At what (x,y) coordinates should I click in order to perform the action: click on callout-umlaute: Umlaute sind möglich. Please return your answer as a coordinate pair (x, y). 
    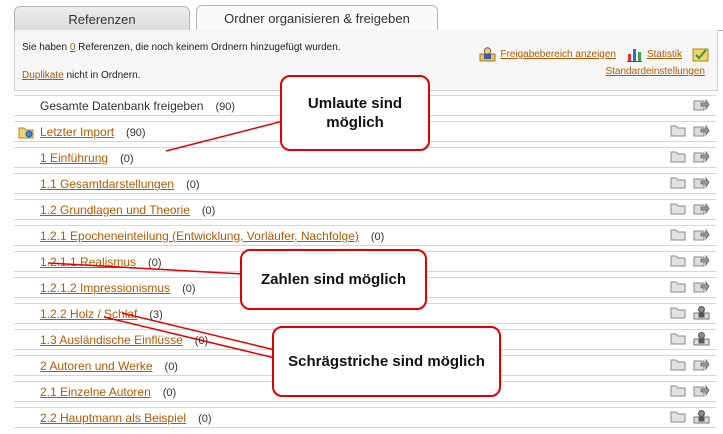
    Looking at the image, I should click on (355, 113).